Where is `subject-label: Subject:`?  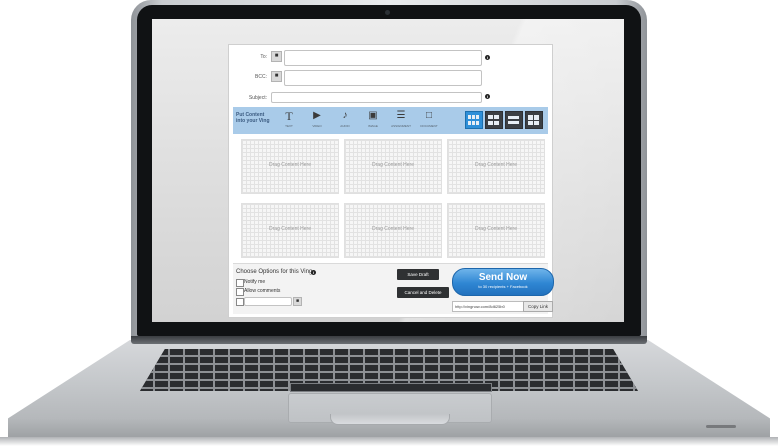
subject-label: Subject: is located at coordinates (257, 98).